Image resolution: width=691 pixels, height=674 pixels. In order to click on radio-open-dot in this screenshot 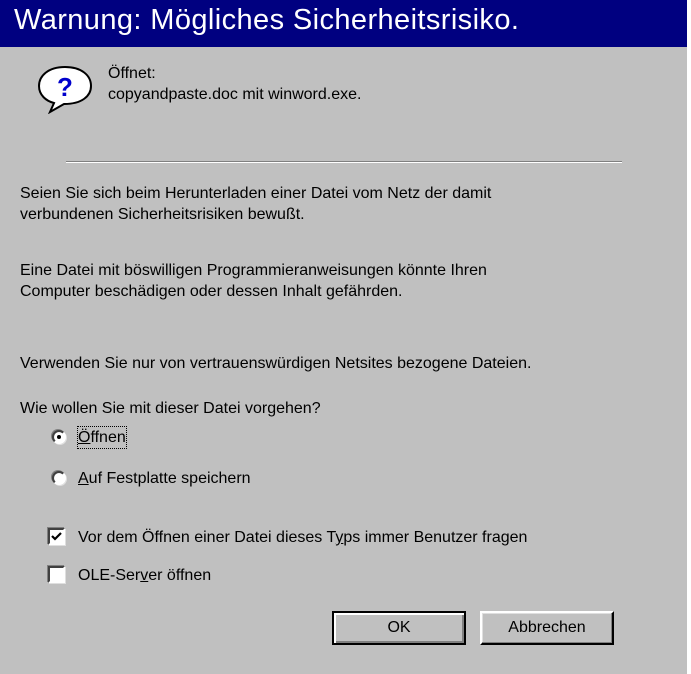, I will do `click(59, 437)`.